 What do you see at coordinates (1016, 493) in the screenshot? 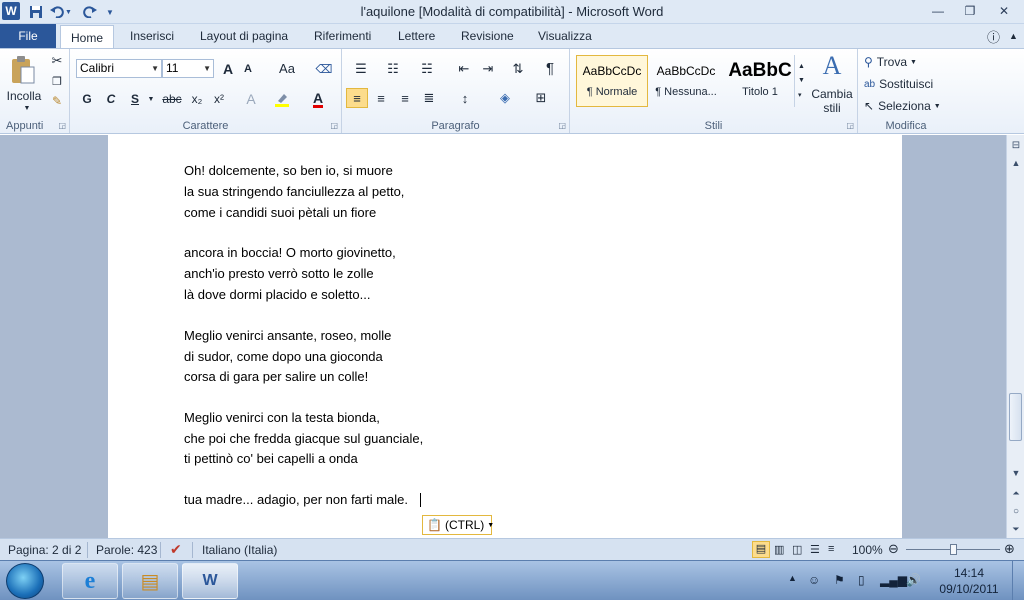
I see `previous-page-icon: ⏶` at bounding box center [1016, 493].